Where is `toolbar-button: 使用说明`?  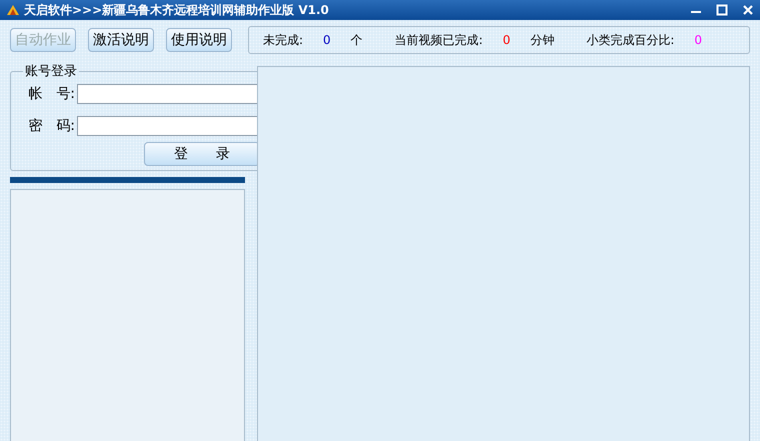
toolbar-button: 使用说明 is located at coordinates (199, 40).